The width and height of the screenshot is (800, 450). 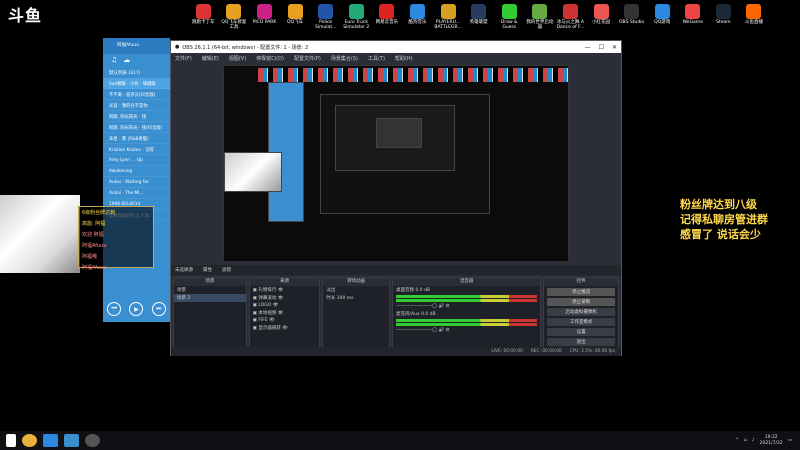 I want to click on play-icon: ▶, so click(x=136, y=309).